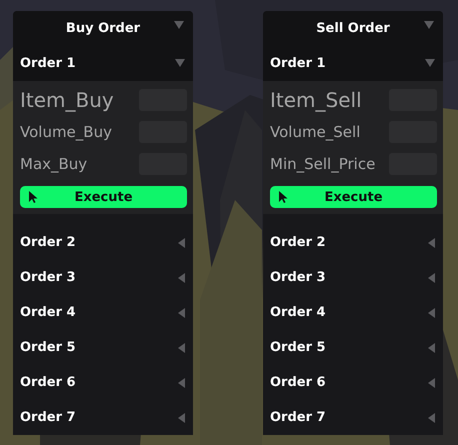 This screenshot has height=445, width=458. What do you see at coordinates (67, 100) in the screenshot?
I see `field-label: Item_Buy` at bounding box center [67, 100].